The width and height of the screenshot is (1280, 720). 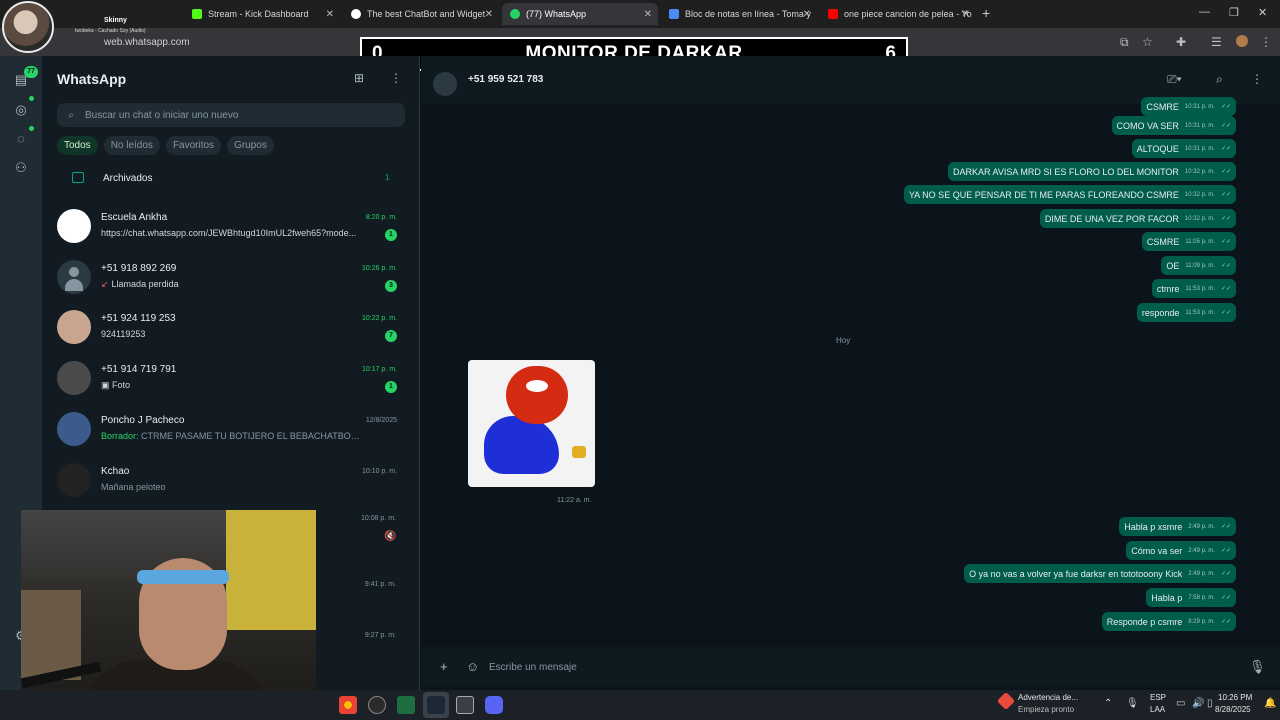 What do you see at coordinates (444, 666) in the screenshot?
I see `attach-plus-icon: +` at bounding box center [444, 666].